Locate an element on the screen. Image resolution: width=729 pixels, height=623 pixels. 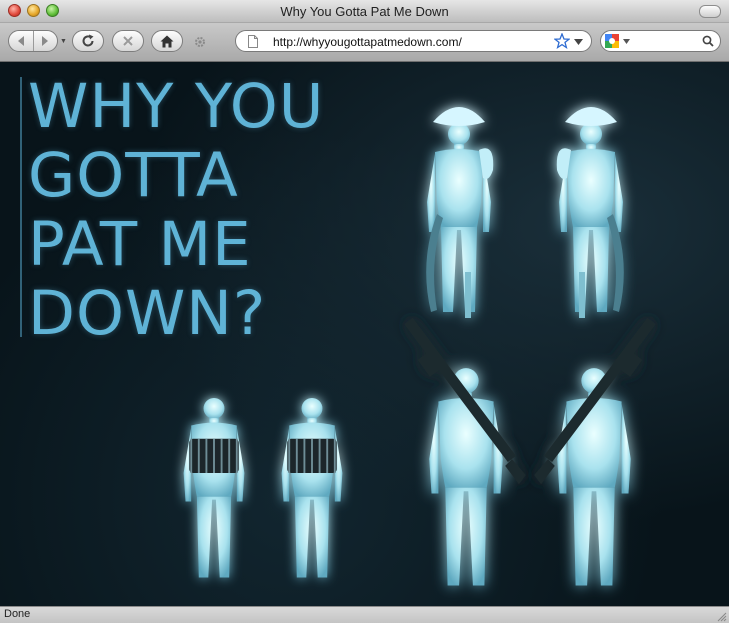
stop-icon is located at coordinates (128, 41).